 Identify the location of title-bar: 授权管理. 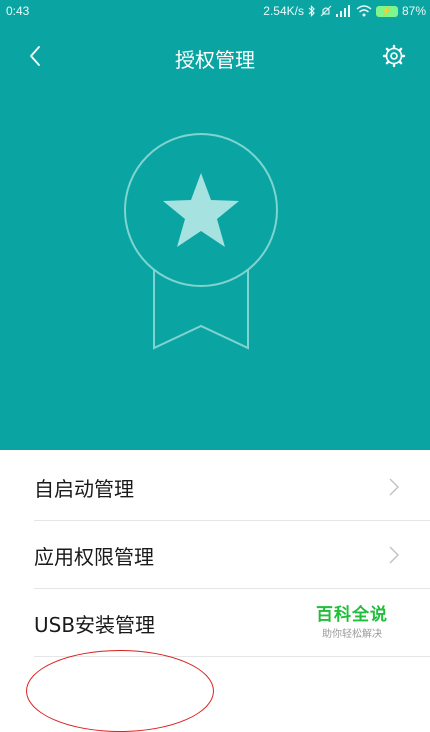
(215, 56).